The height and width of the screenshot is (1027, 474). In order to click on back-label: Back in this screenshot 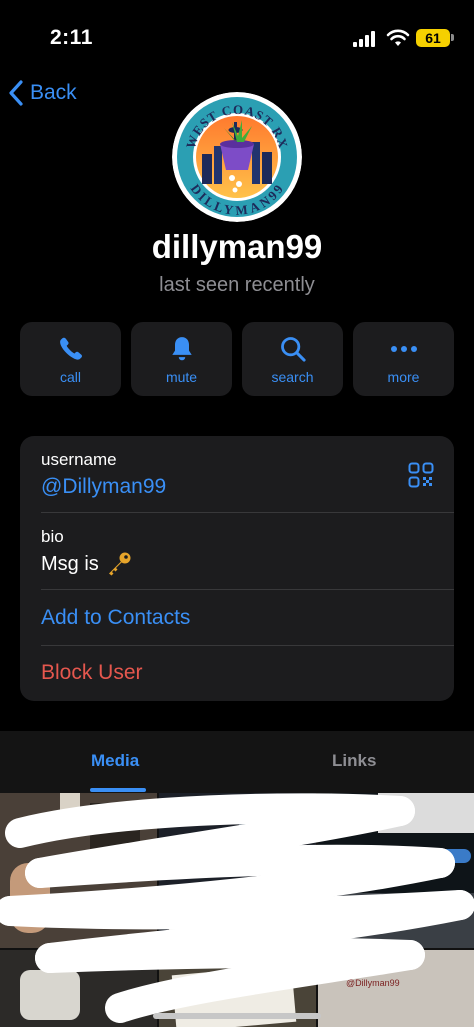, I will do `click(53, 92)`.